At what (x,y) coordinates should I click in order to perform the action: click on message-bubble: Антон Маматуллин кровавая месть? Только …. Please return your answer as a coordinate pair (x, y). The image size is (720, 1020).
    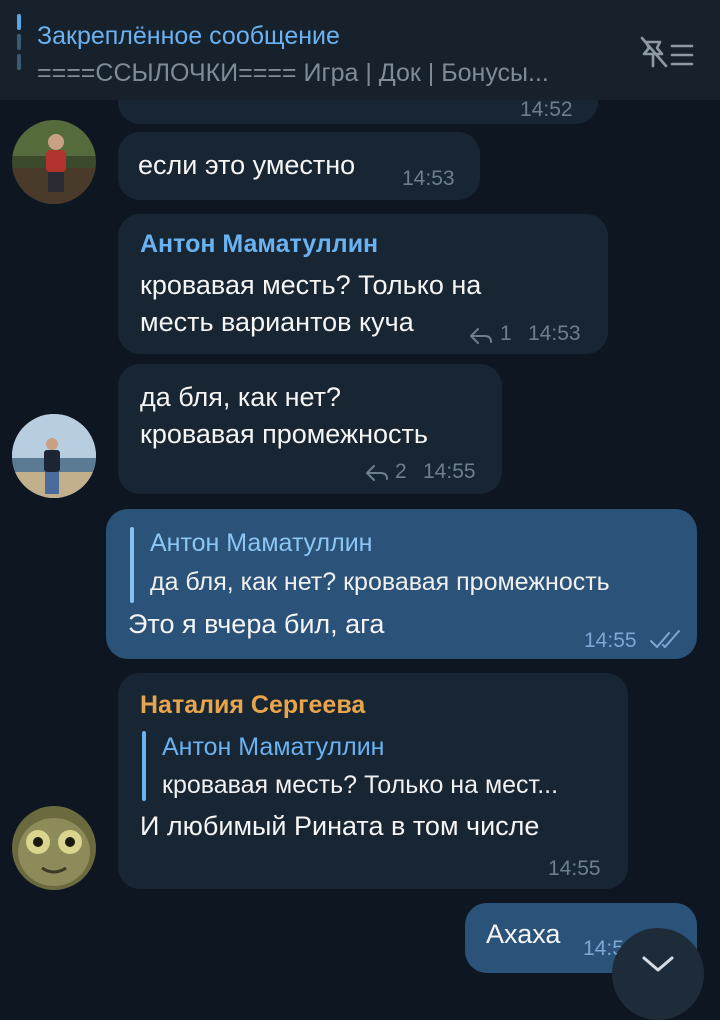
    Looking at the image, I should click on (363, 284).